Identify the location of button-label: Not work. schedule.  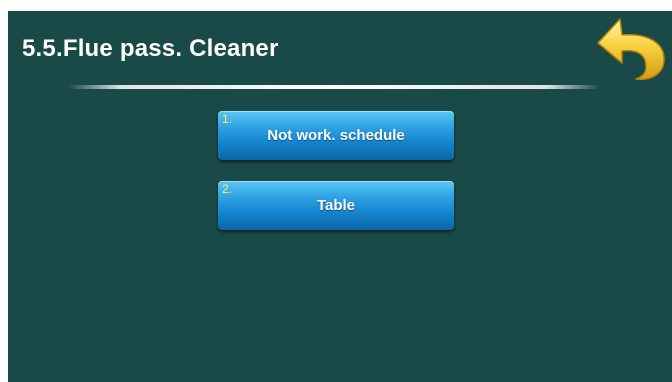
(336, 135).